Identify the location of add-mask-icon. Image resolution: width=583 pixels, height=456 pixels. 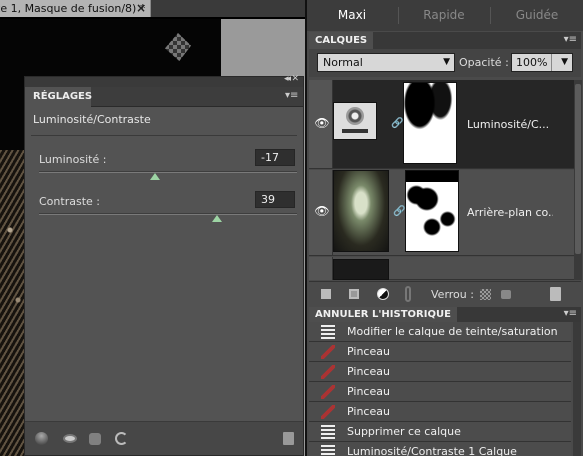
(354, 294).